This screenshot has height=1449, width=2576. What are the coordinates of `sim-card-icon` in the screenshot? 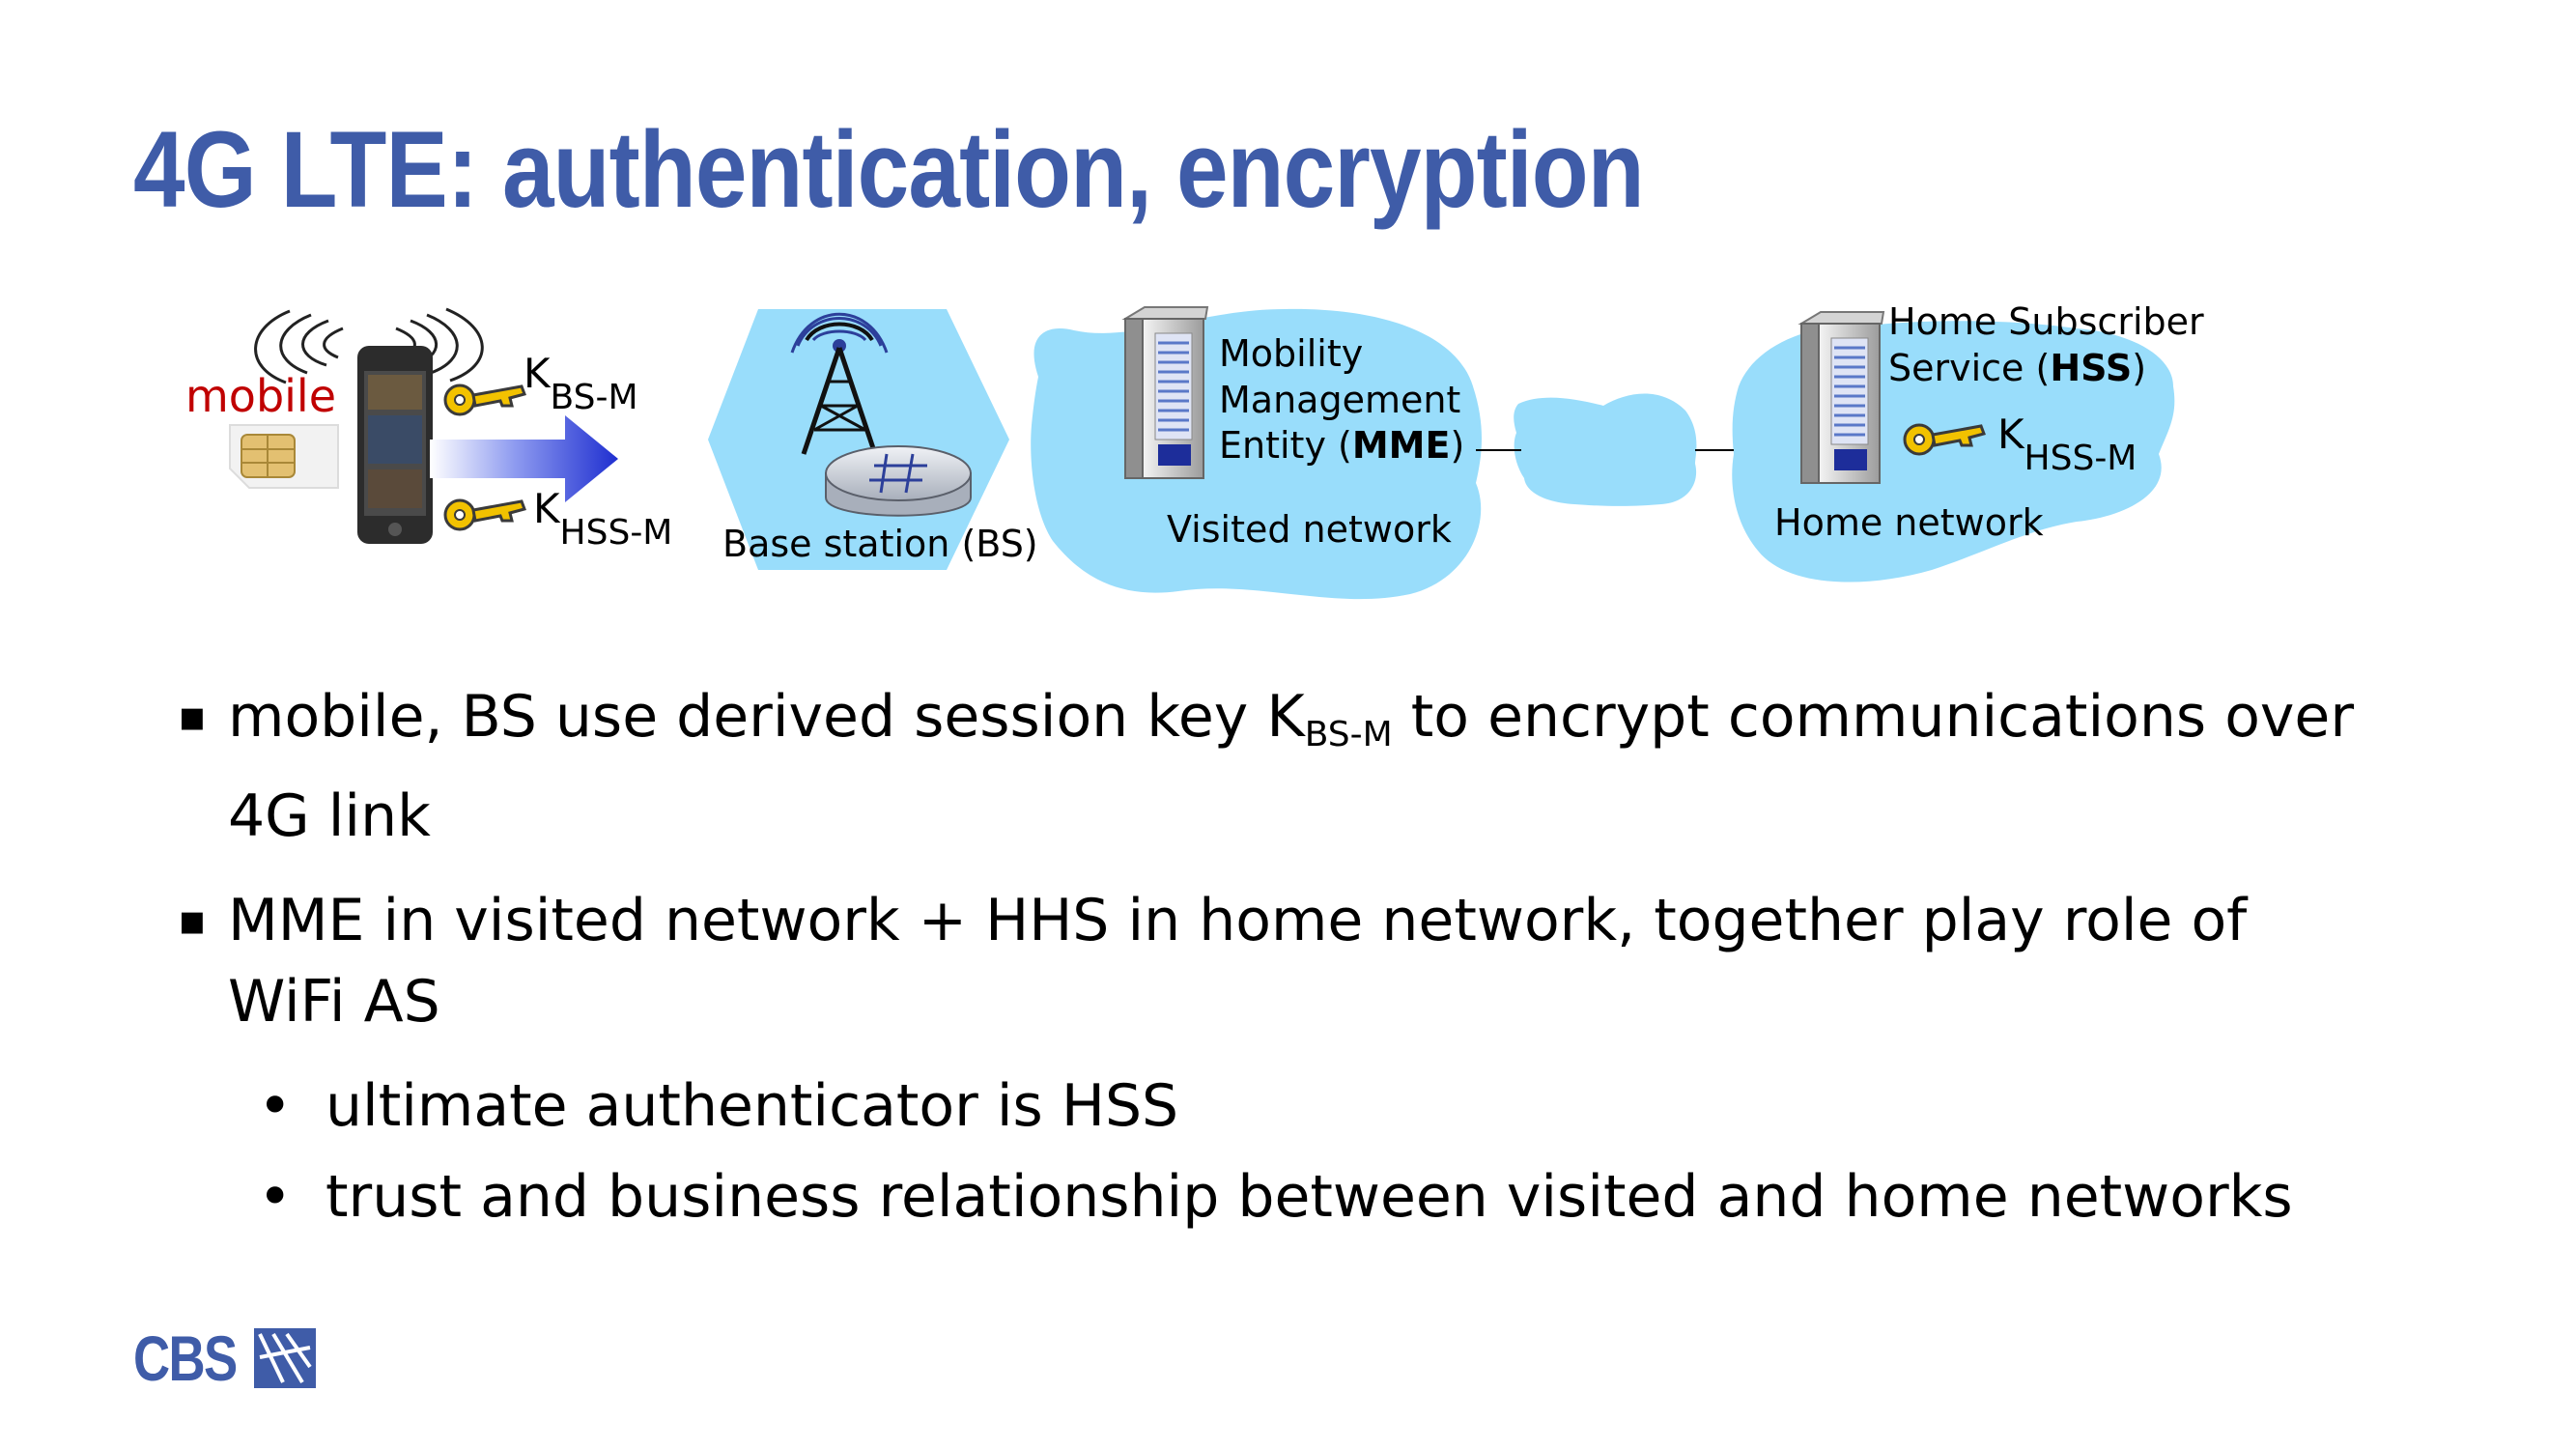 It's located at (284, 456).